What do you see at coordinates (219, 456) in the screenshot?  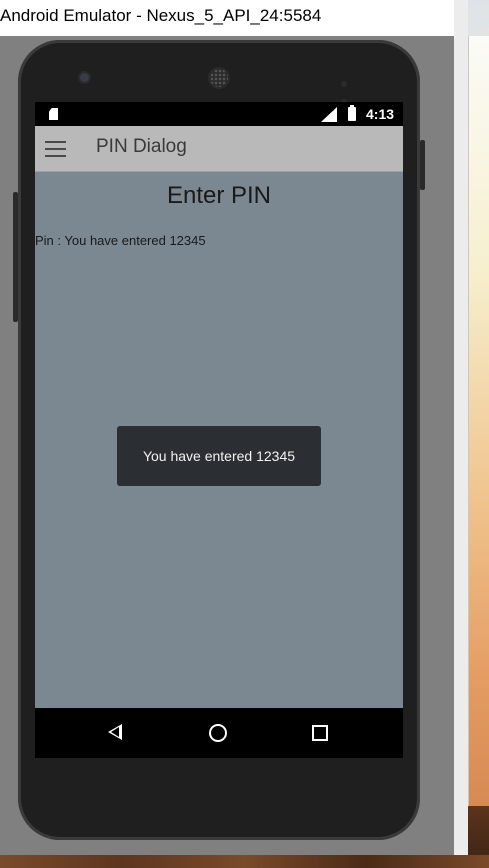 I see `toast-message: You have entered 12345` at bounding box center [219, 456].